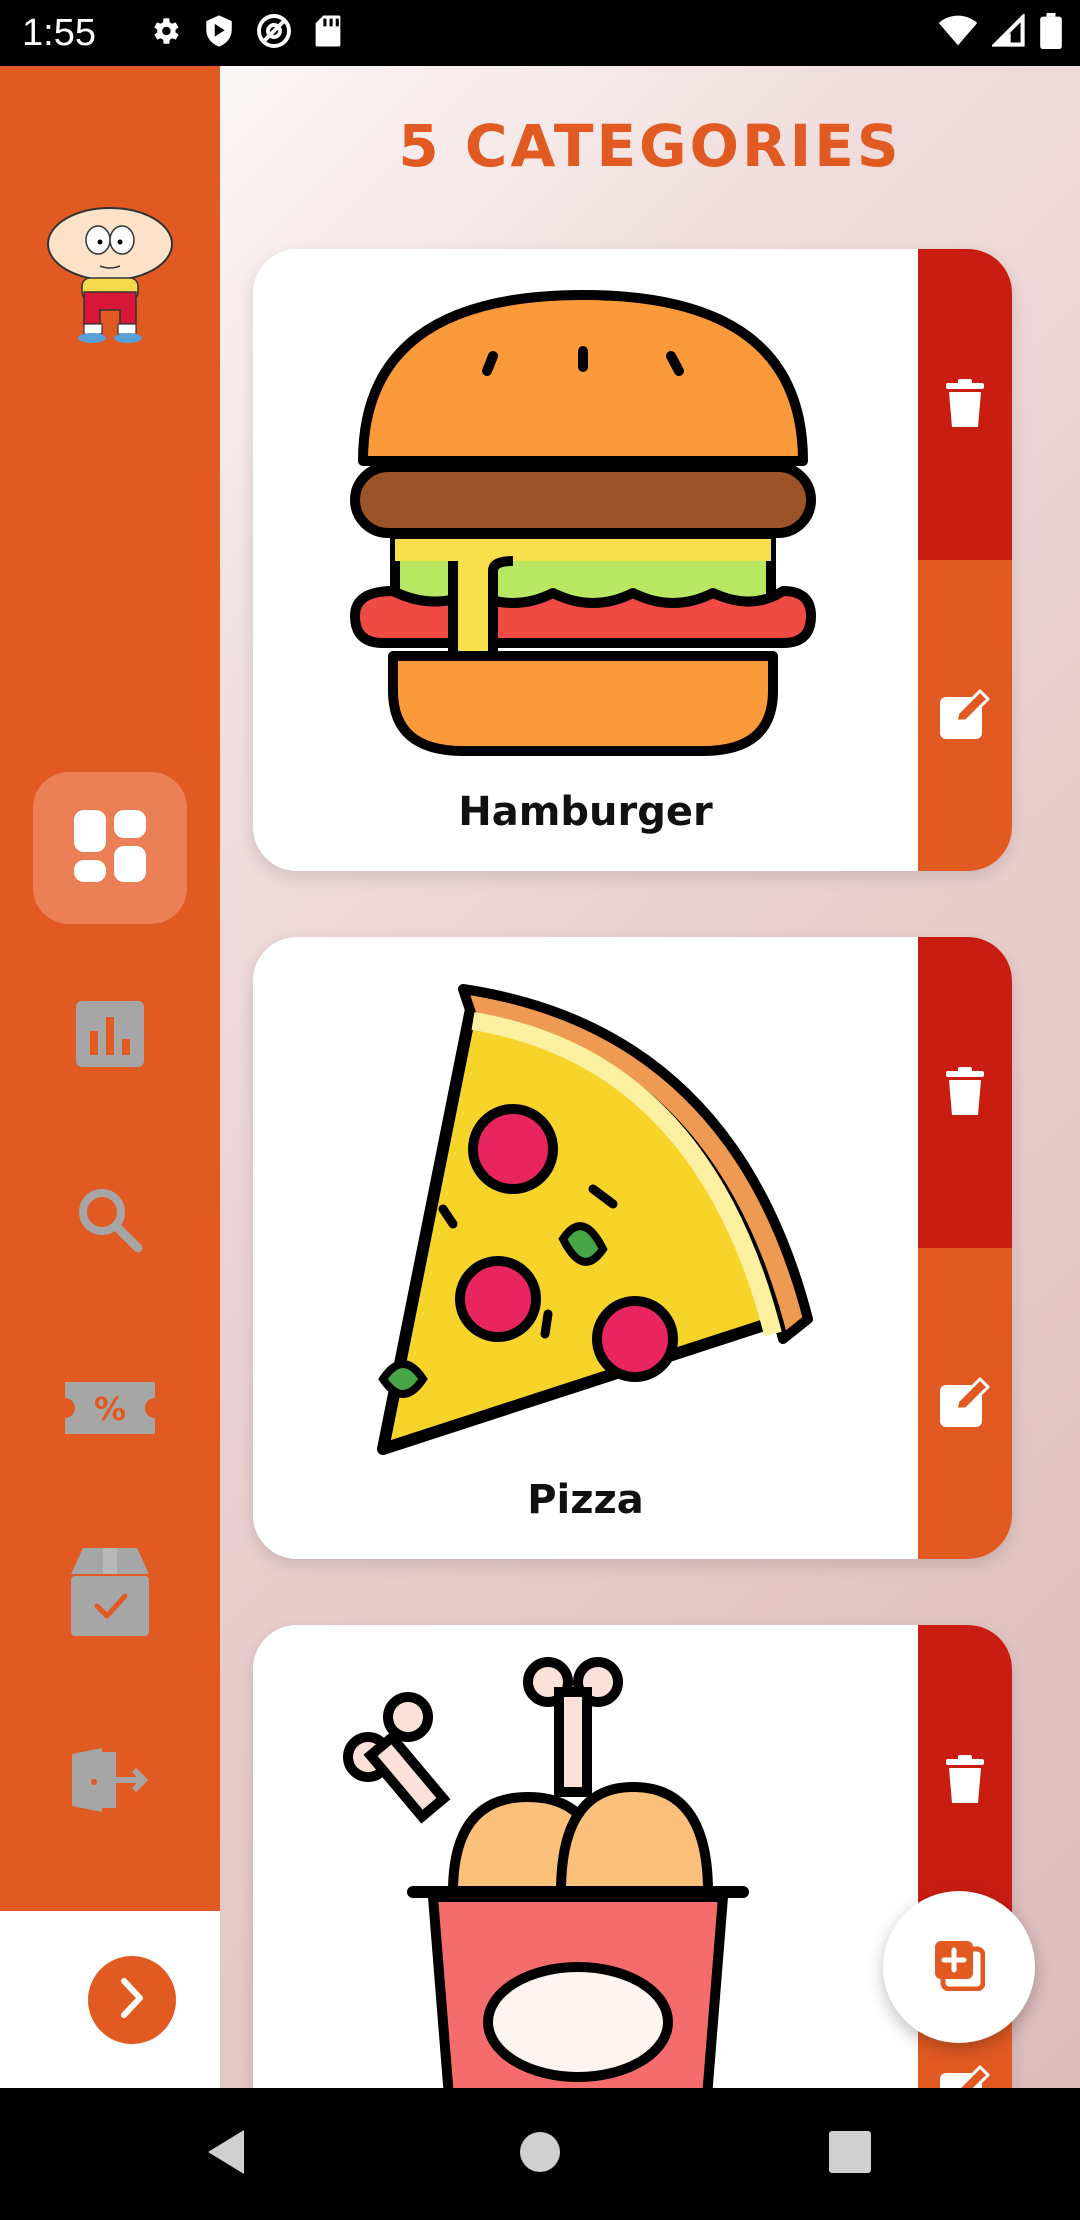 The image size is (1080, 2220). What do you see at coordinates (219, 33) in the screenshot?
I see `play-protect-icon` at bounding box center [219, 33].